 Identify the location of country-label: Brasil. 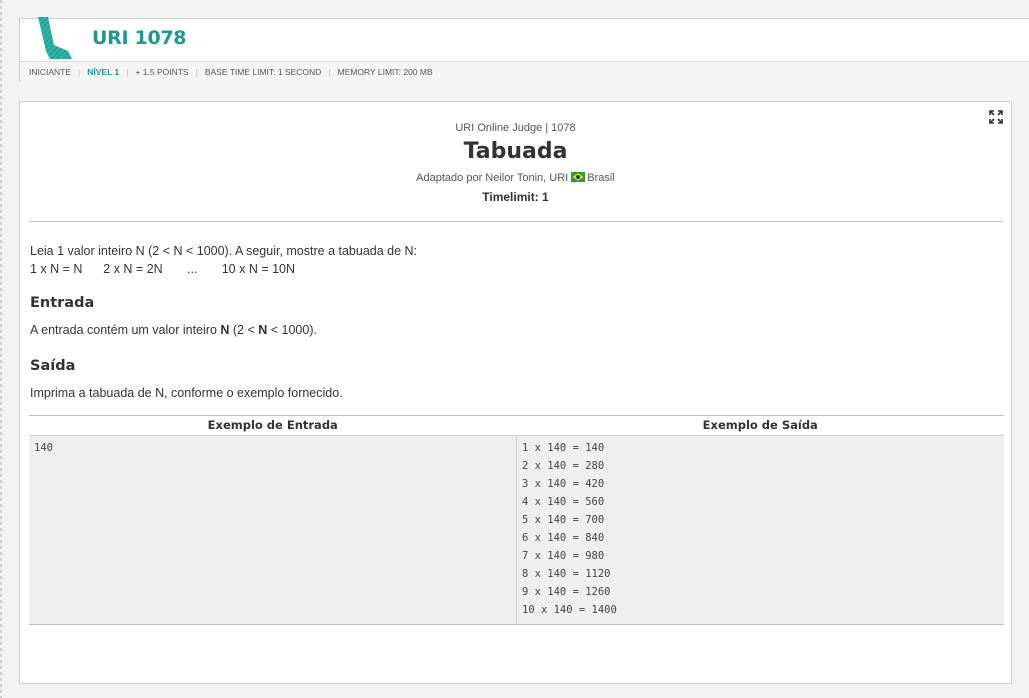
(601, 178).